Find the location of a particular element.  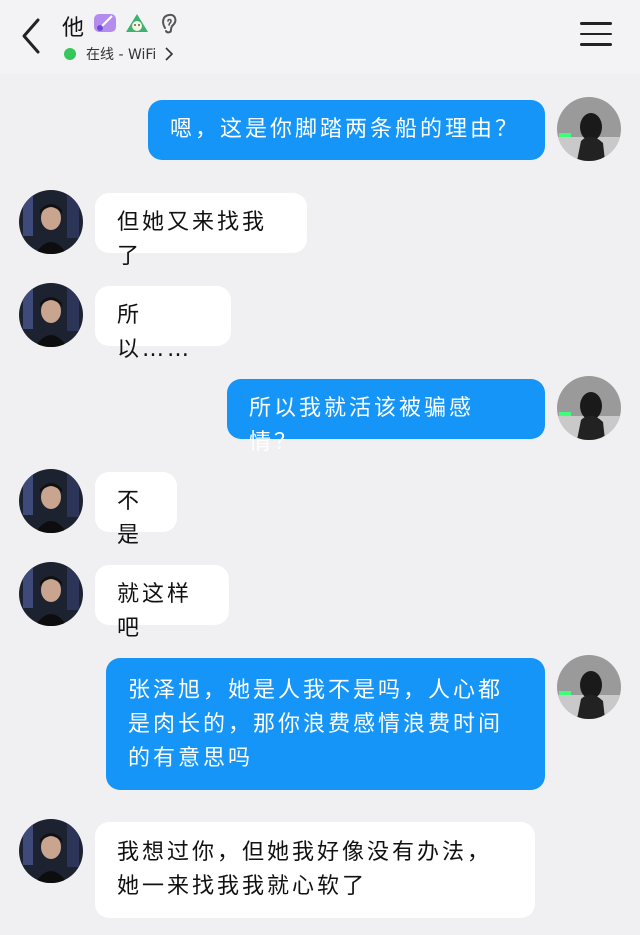

badge-row is located at coordinates (137, 23).